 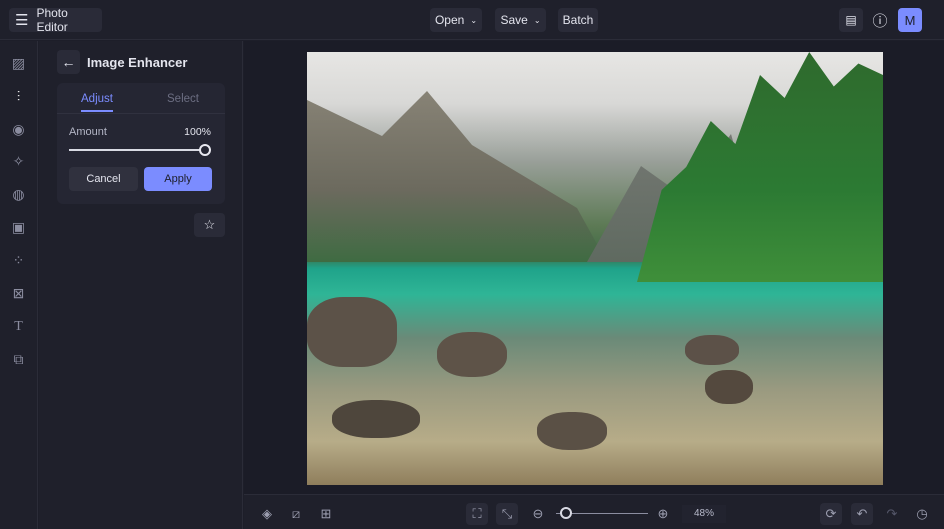 I want to click on open-button: Open ⌄, so click(x=456, y=20).